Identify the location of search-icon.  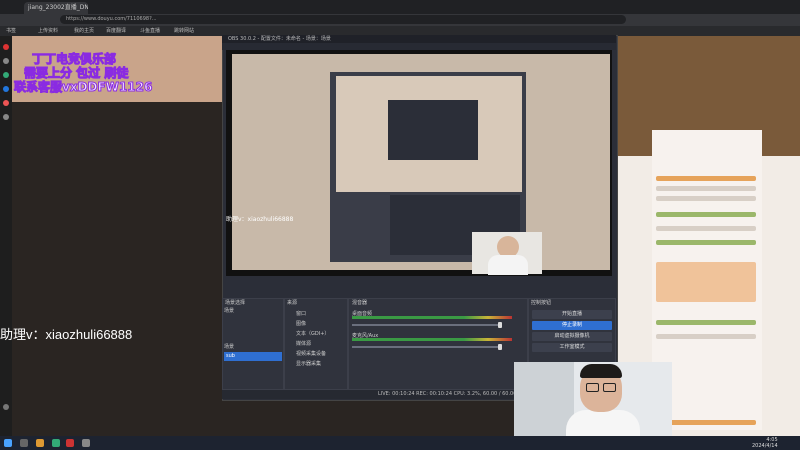
(24, 443).